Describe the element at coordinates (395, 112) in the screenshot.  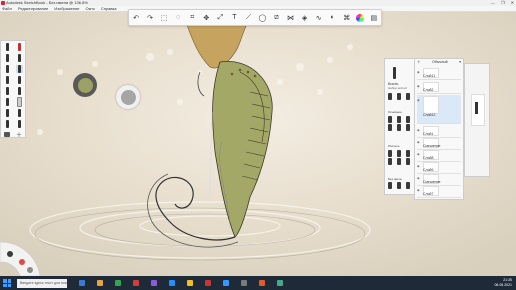
I see `brush-section-basic: Основное` at that location.